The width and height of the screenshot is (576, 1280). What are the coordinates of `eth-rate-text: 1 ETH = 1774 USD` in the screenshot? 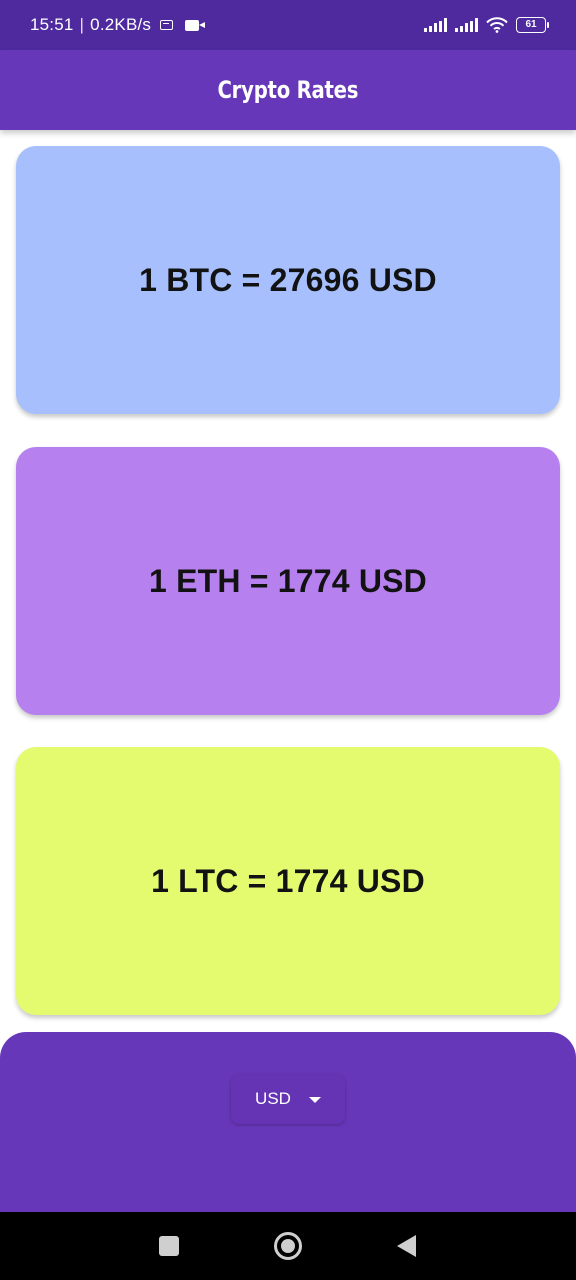 It's located at (288, 580).